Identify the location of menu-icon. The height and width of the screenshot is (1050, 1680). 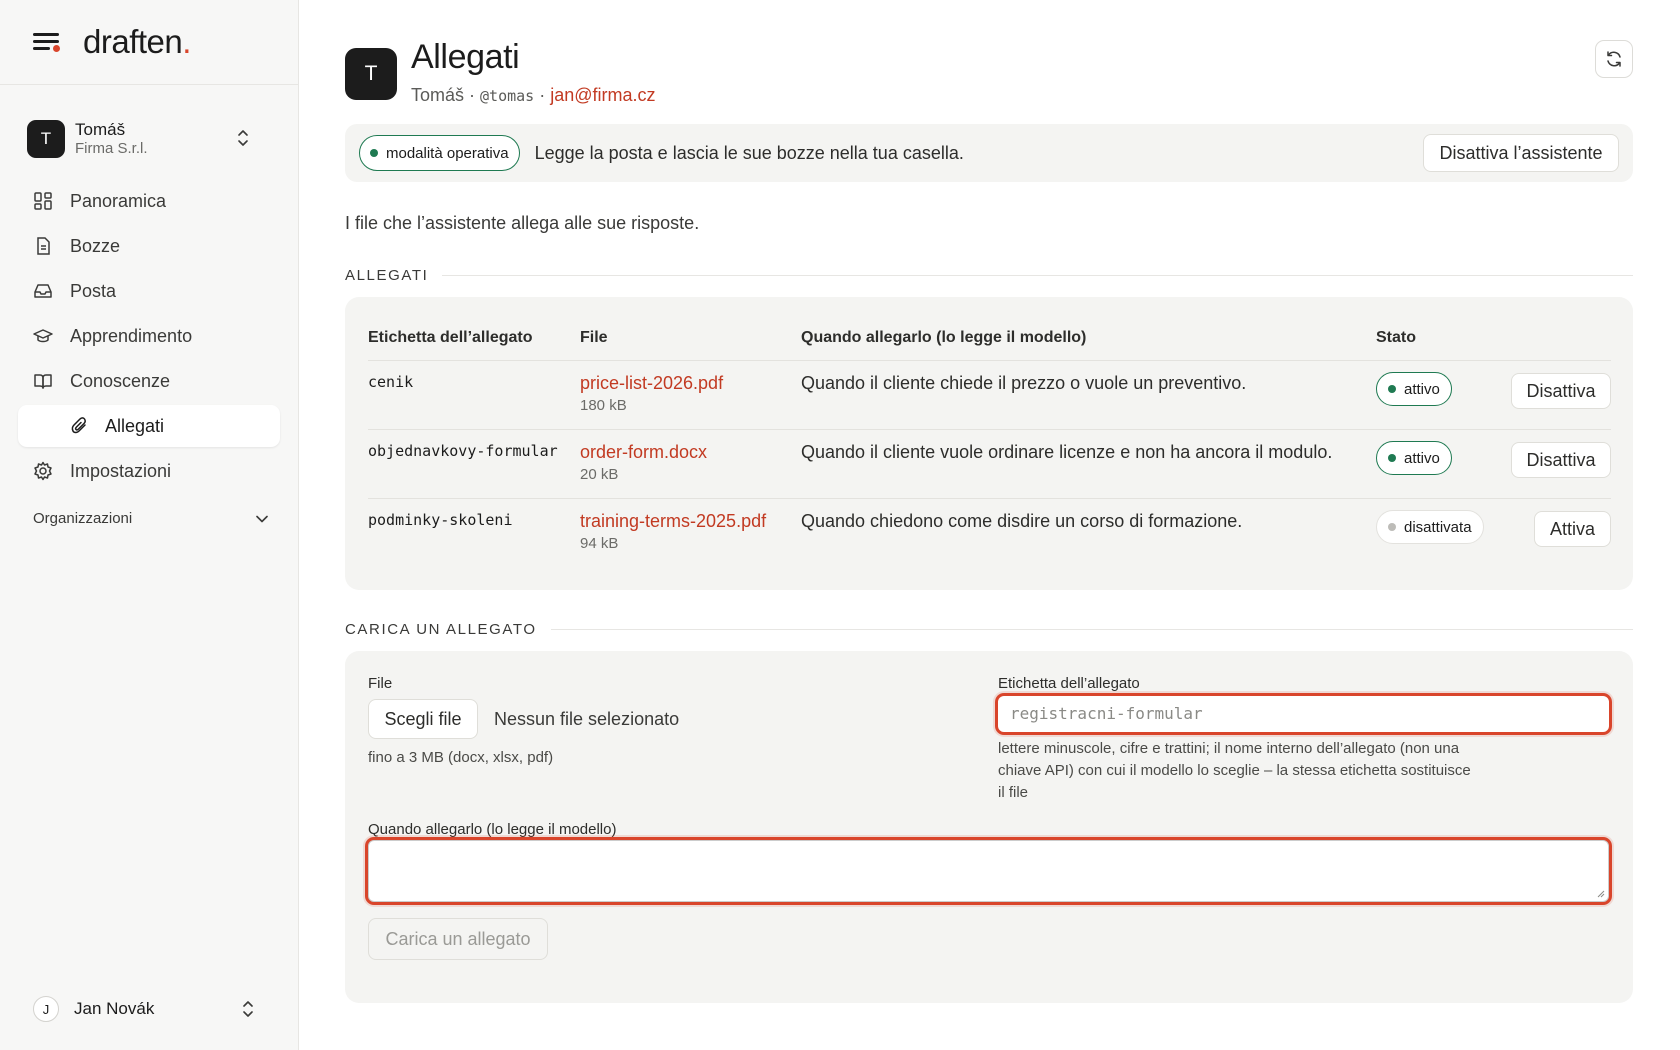
(47, 42).